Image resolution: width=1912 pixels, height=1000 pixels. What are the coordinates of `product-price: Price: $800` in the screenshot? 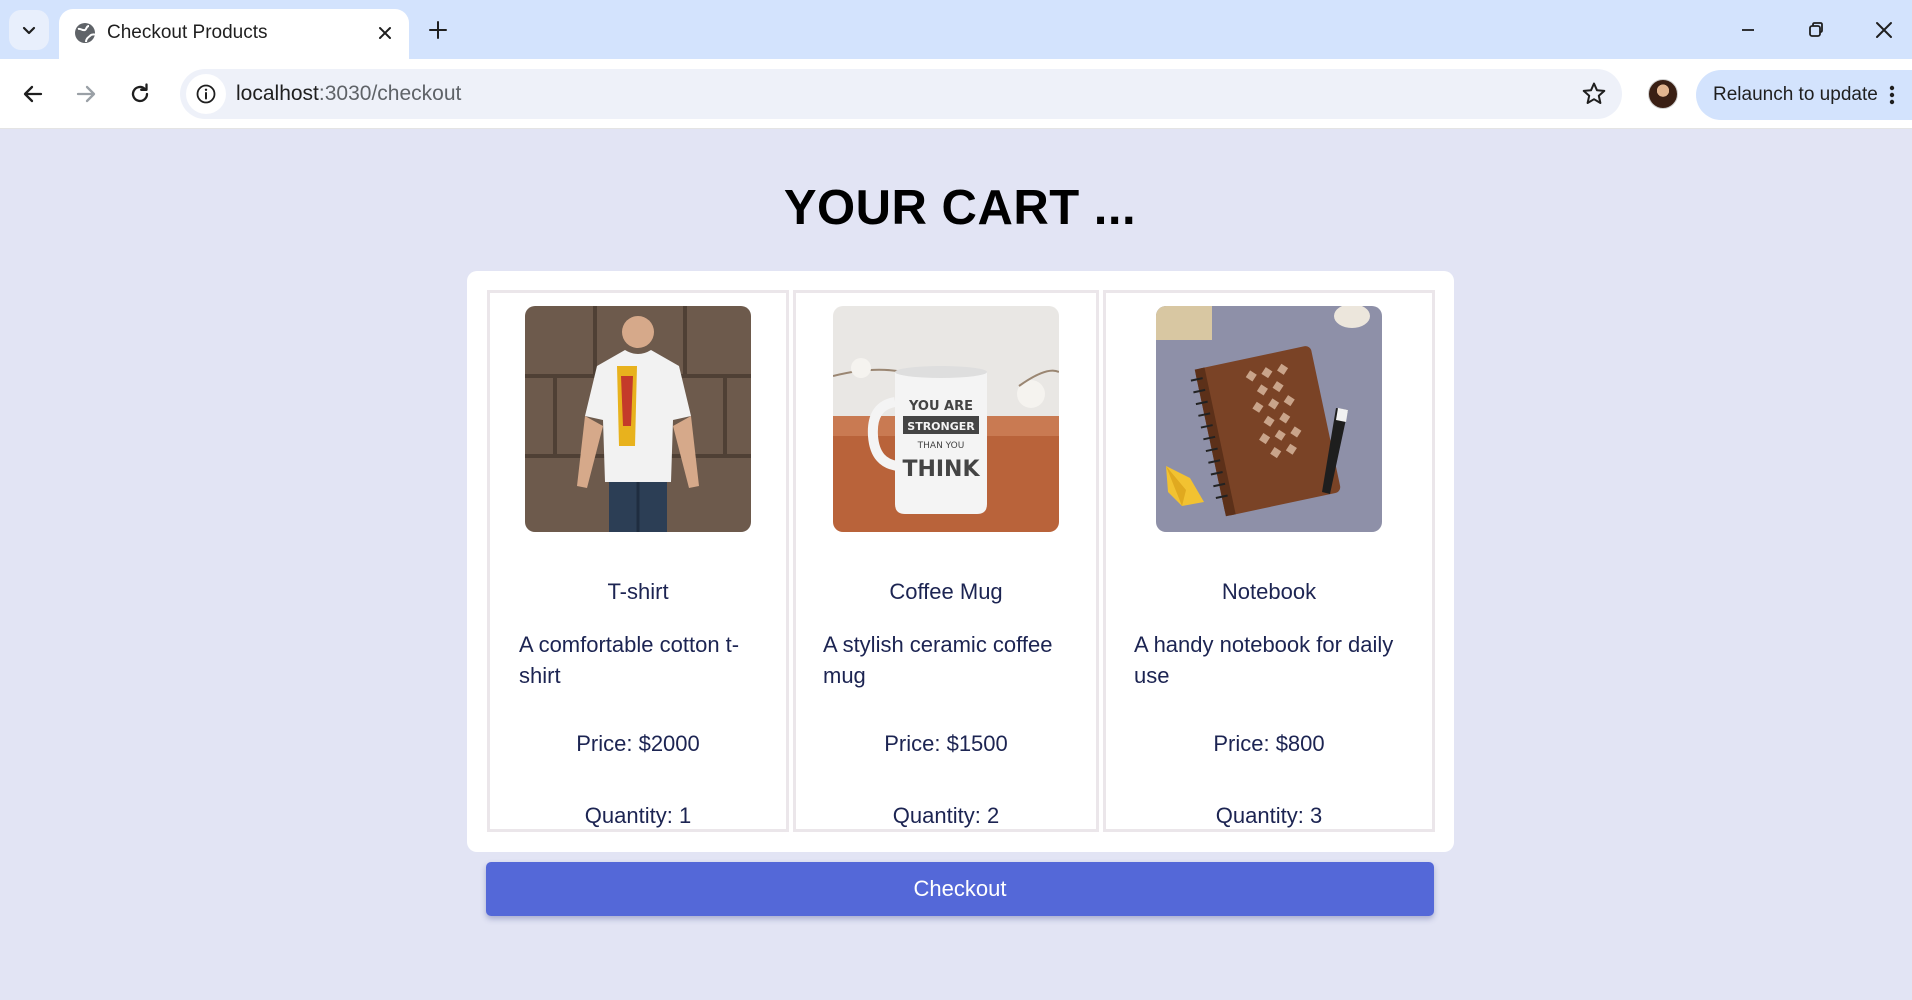 It's located at (1269, 743).